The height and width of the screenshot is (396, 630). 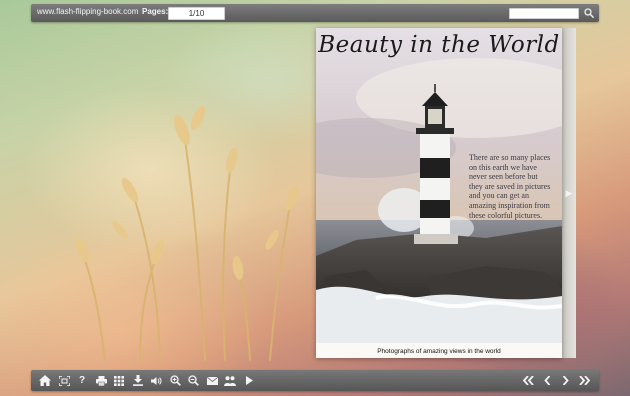 I want to click on page-title: Beauty in the World, so click(x=439, y=45).